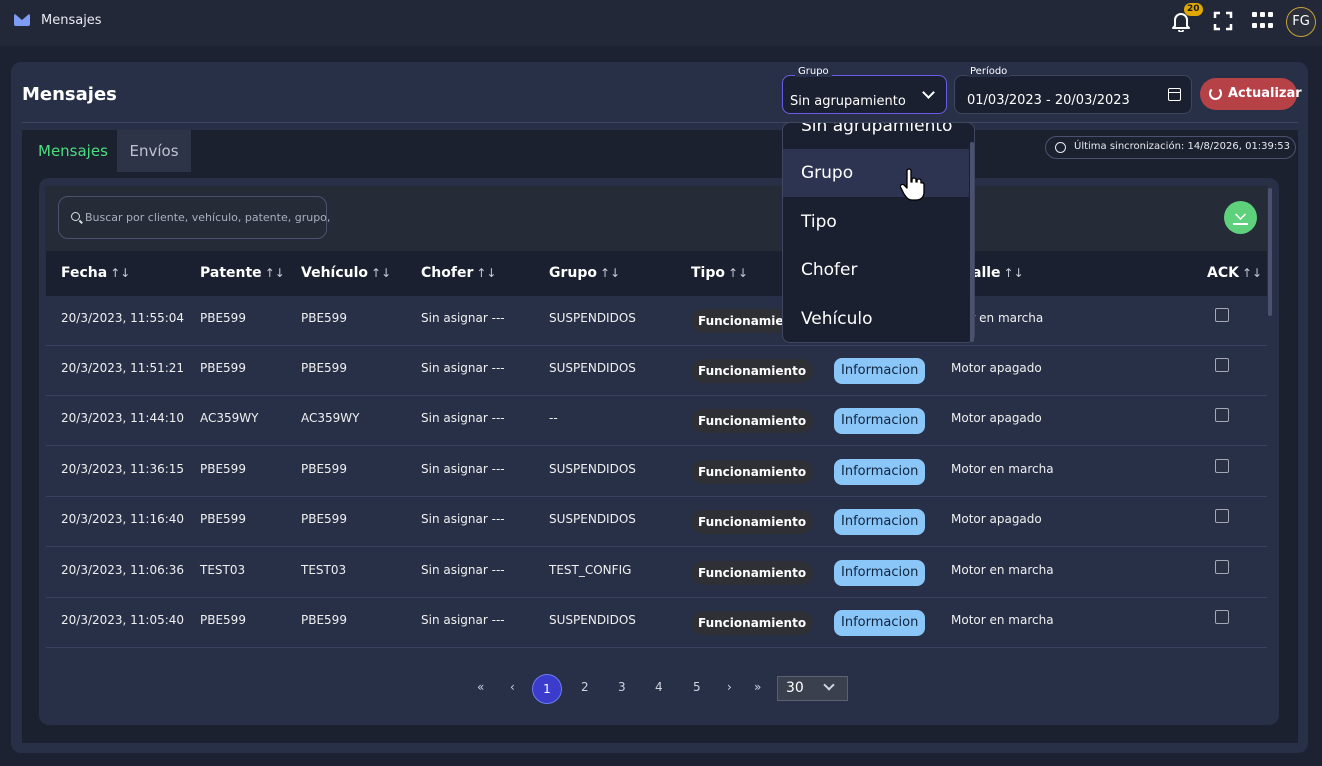 The image size is (1322, 766). I want to click on page-button-3: 3, so click(622, 687).